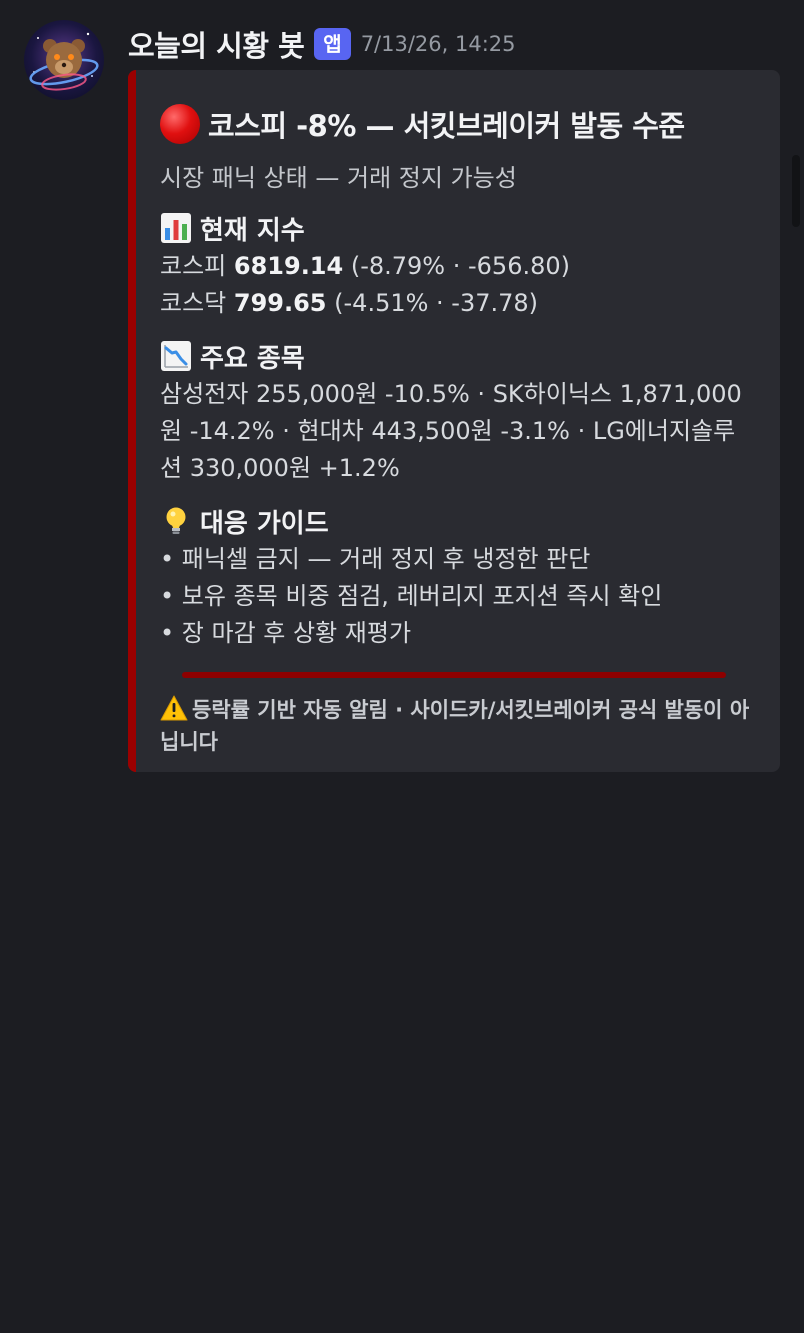 This screenshot has width=804, height=1333. I want to click on kosdaq-line: 코스닥 799.65 (-4.51% · -37.78), so click(455, 303).